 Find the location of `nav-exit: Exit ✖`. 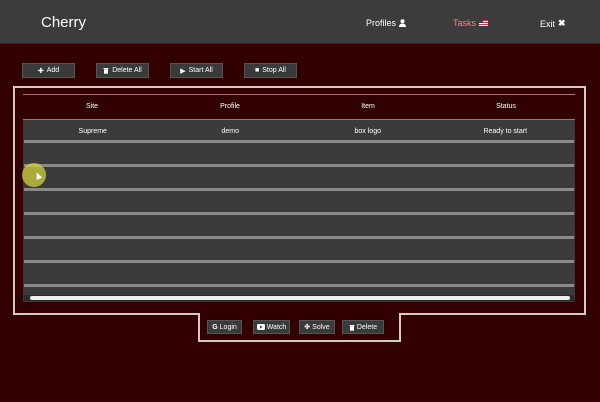

nav-exit: Exit ✖ is located at coordinates (553, 23).